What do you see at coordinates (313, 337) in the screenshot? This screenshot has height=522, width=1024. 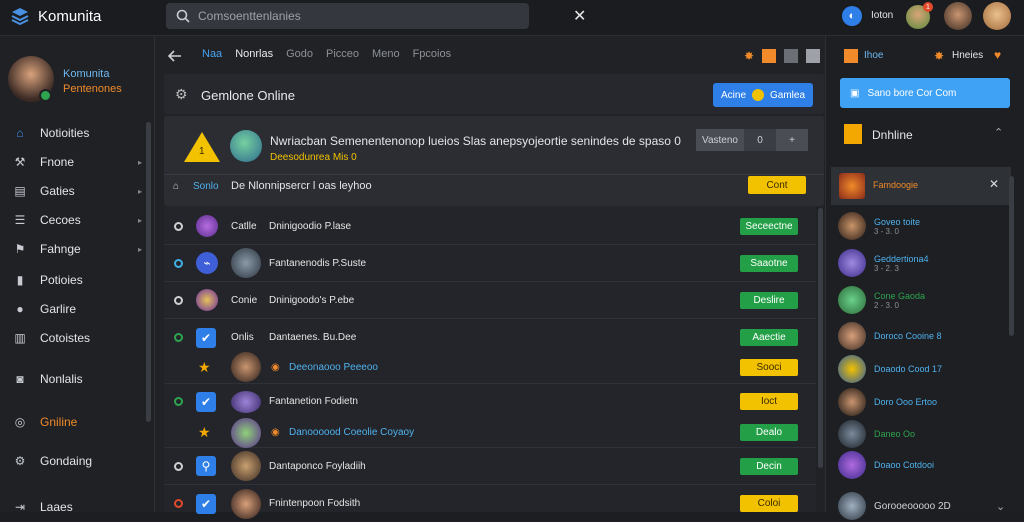 I see `row-desc: Dantaenes. Bu.Dee` at bounding box center [313, 337].